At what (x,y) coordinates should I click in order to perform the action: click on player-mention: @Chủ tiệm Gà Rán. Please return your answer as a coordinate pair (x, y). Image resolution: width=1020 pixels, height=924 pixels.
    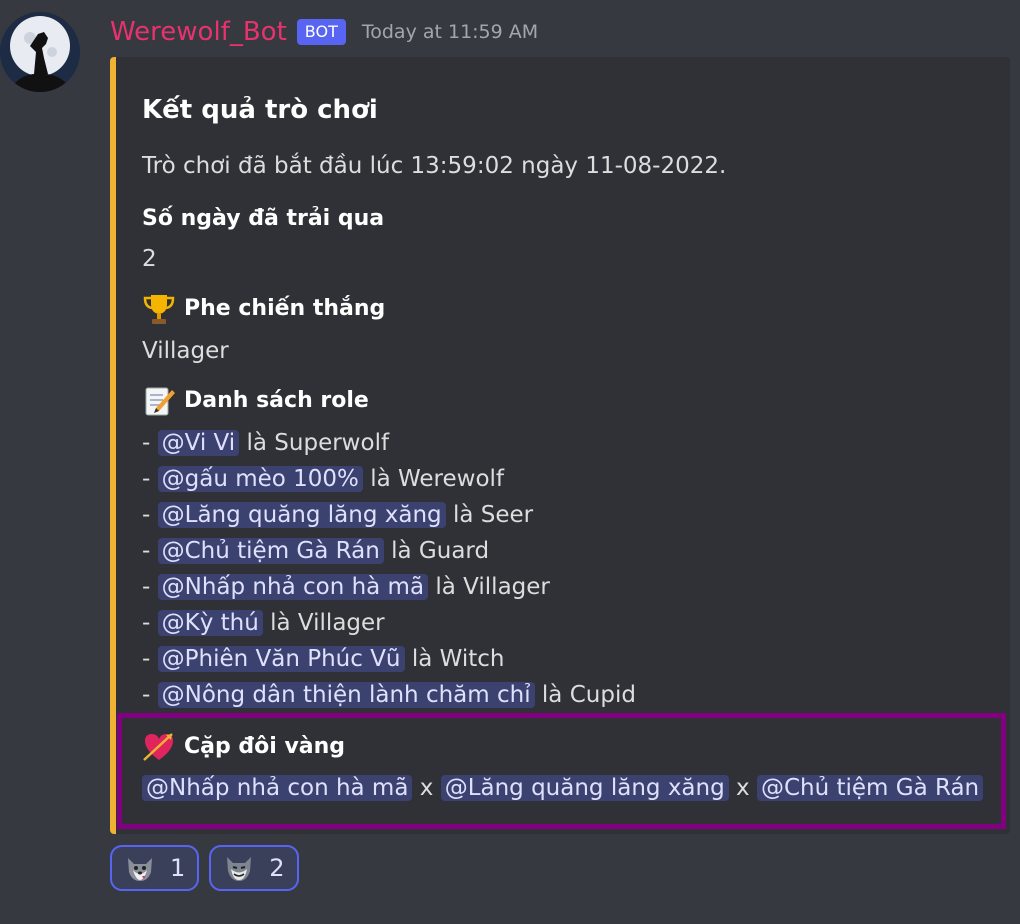
    Looking at the image, I should click on (270, 551).